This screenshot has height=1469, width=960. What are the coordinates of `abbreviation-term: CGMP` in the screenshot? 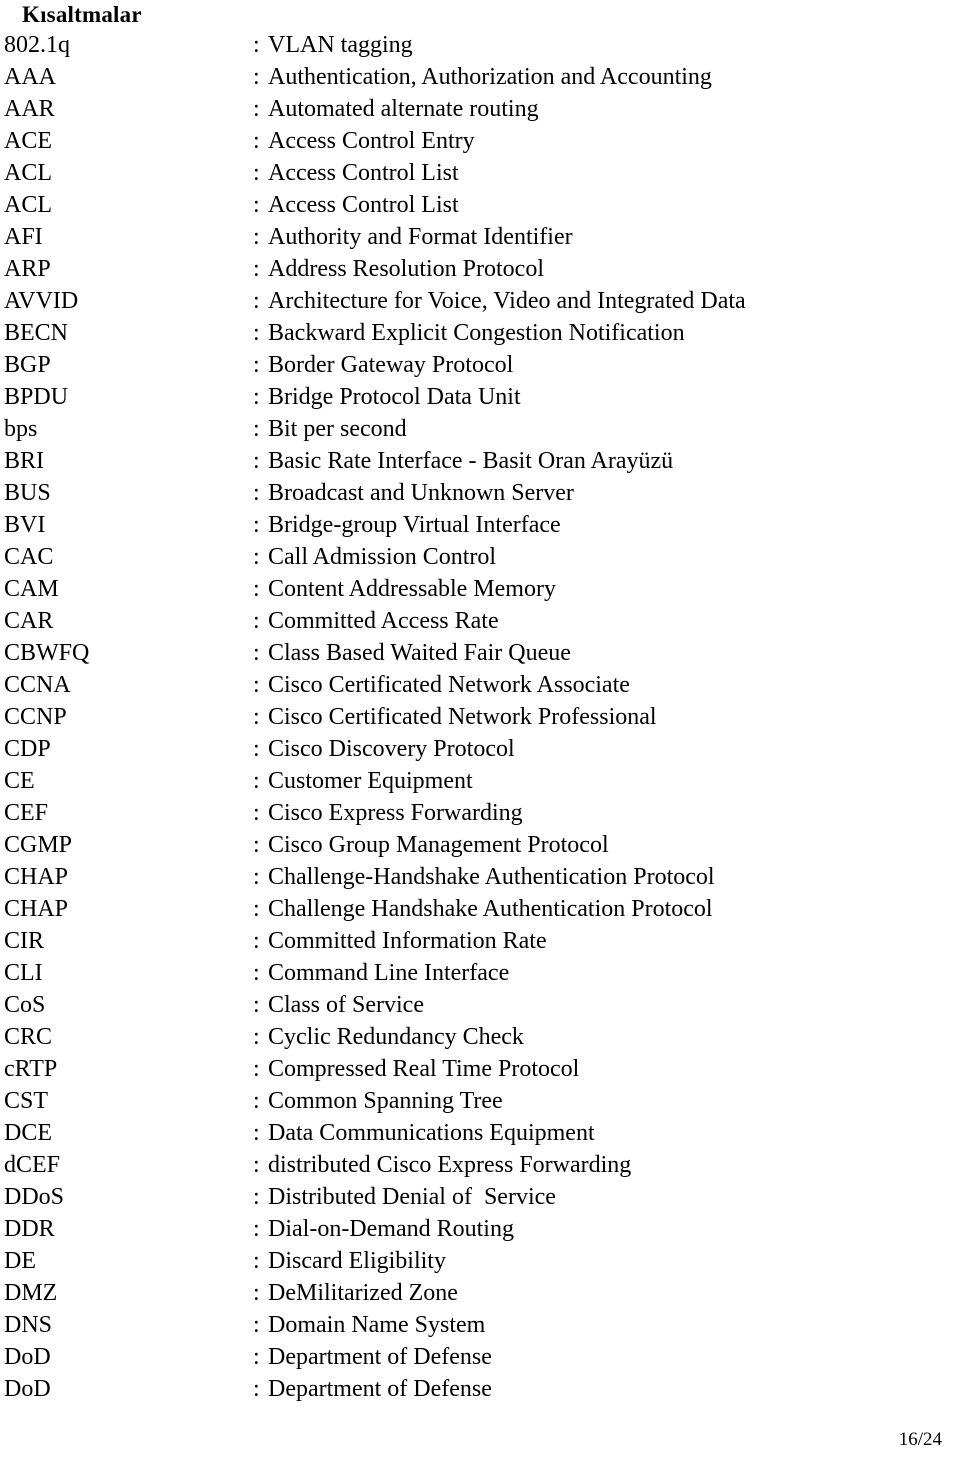 It's located at (38, 845).